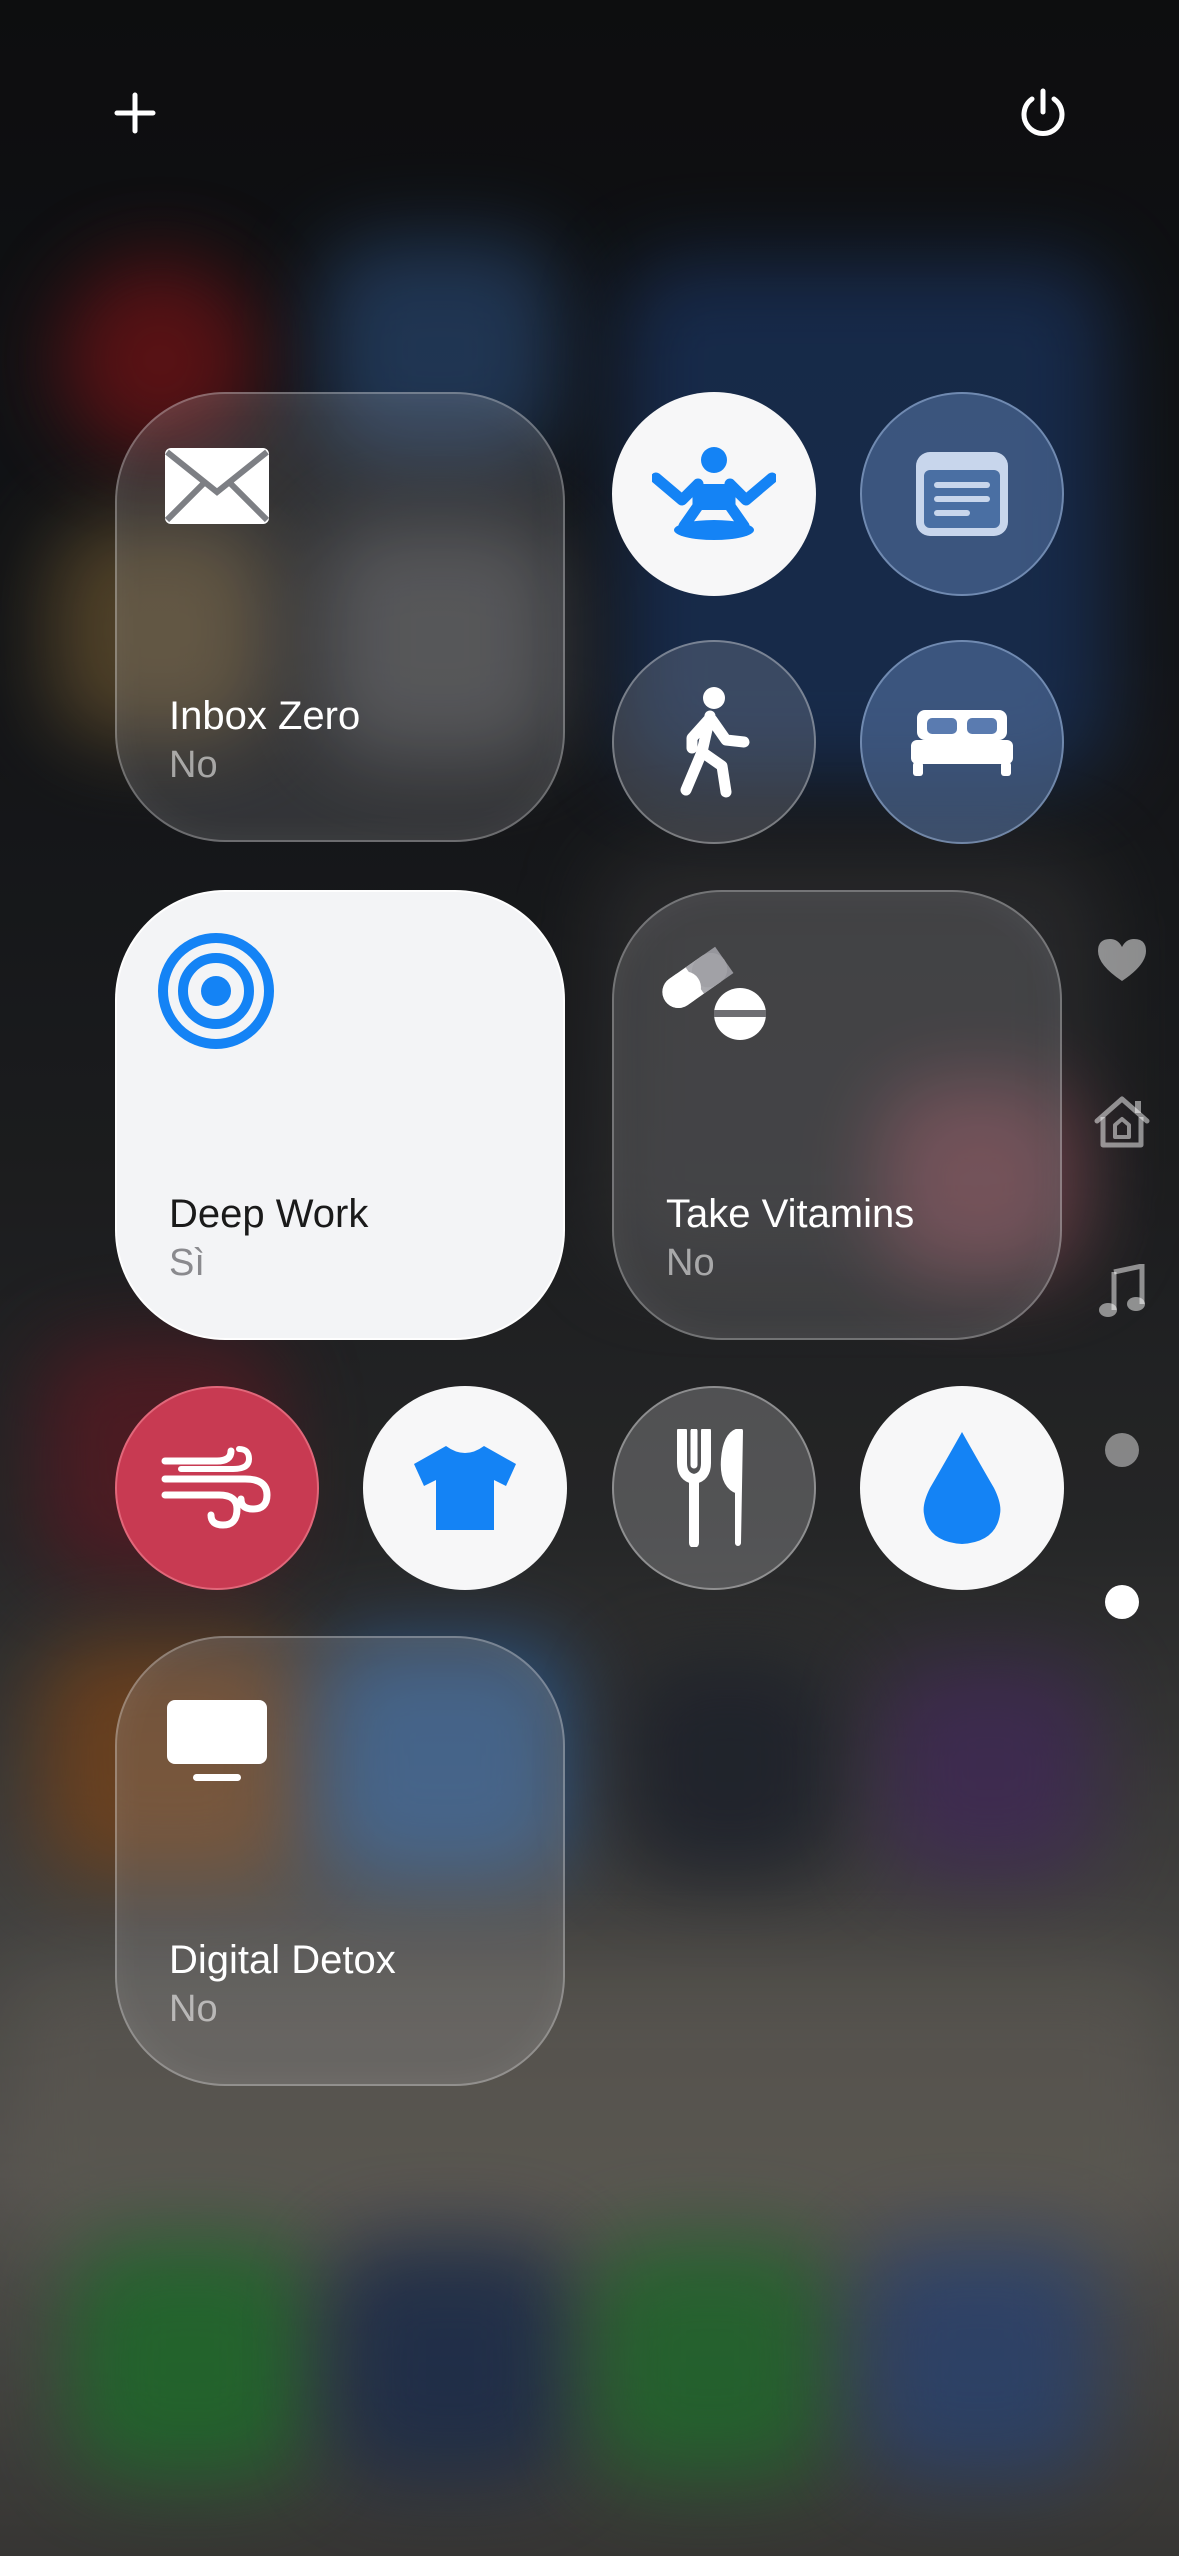 The height and width of the screenshot is (2556, 1179). I want to click on tile-take-vitamins: Take Vitamins No, so click(837, 1115).